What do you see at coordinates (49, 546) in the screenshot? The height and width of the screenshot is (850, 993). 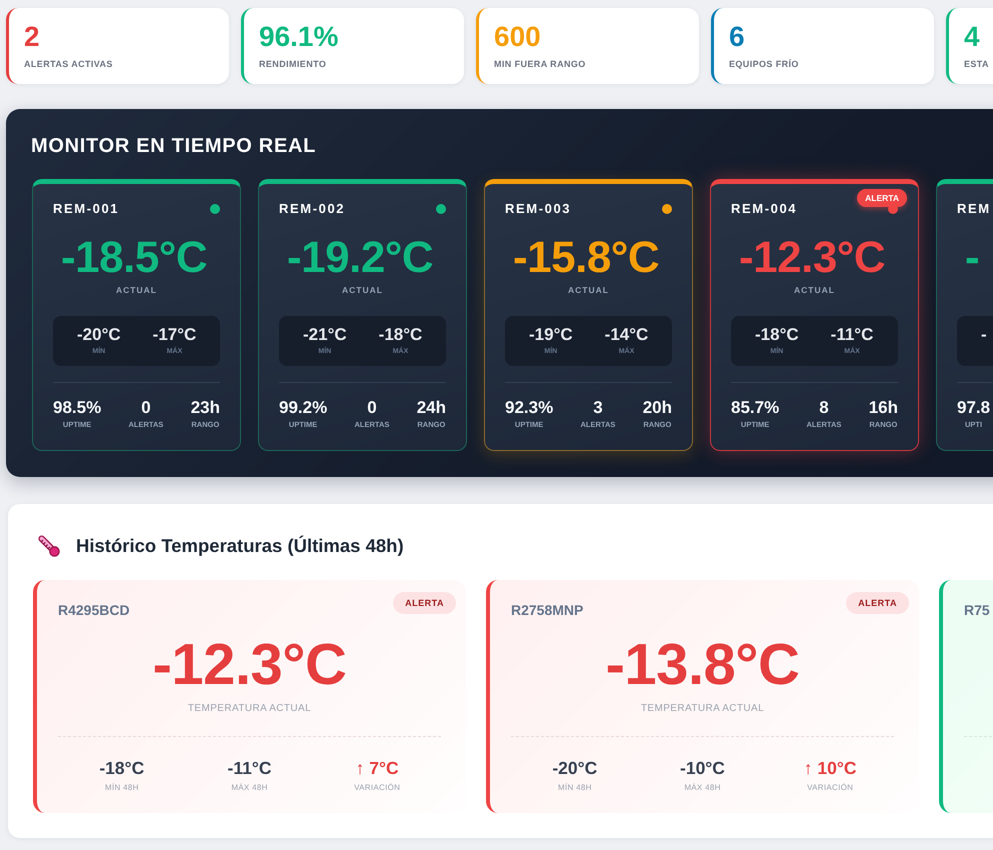 I see `thermometer-icon` at bounding box center [49, 546].